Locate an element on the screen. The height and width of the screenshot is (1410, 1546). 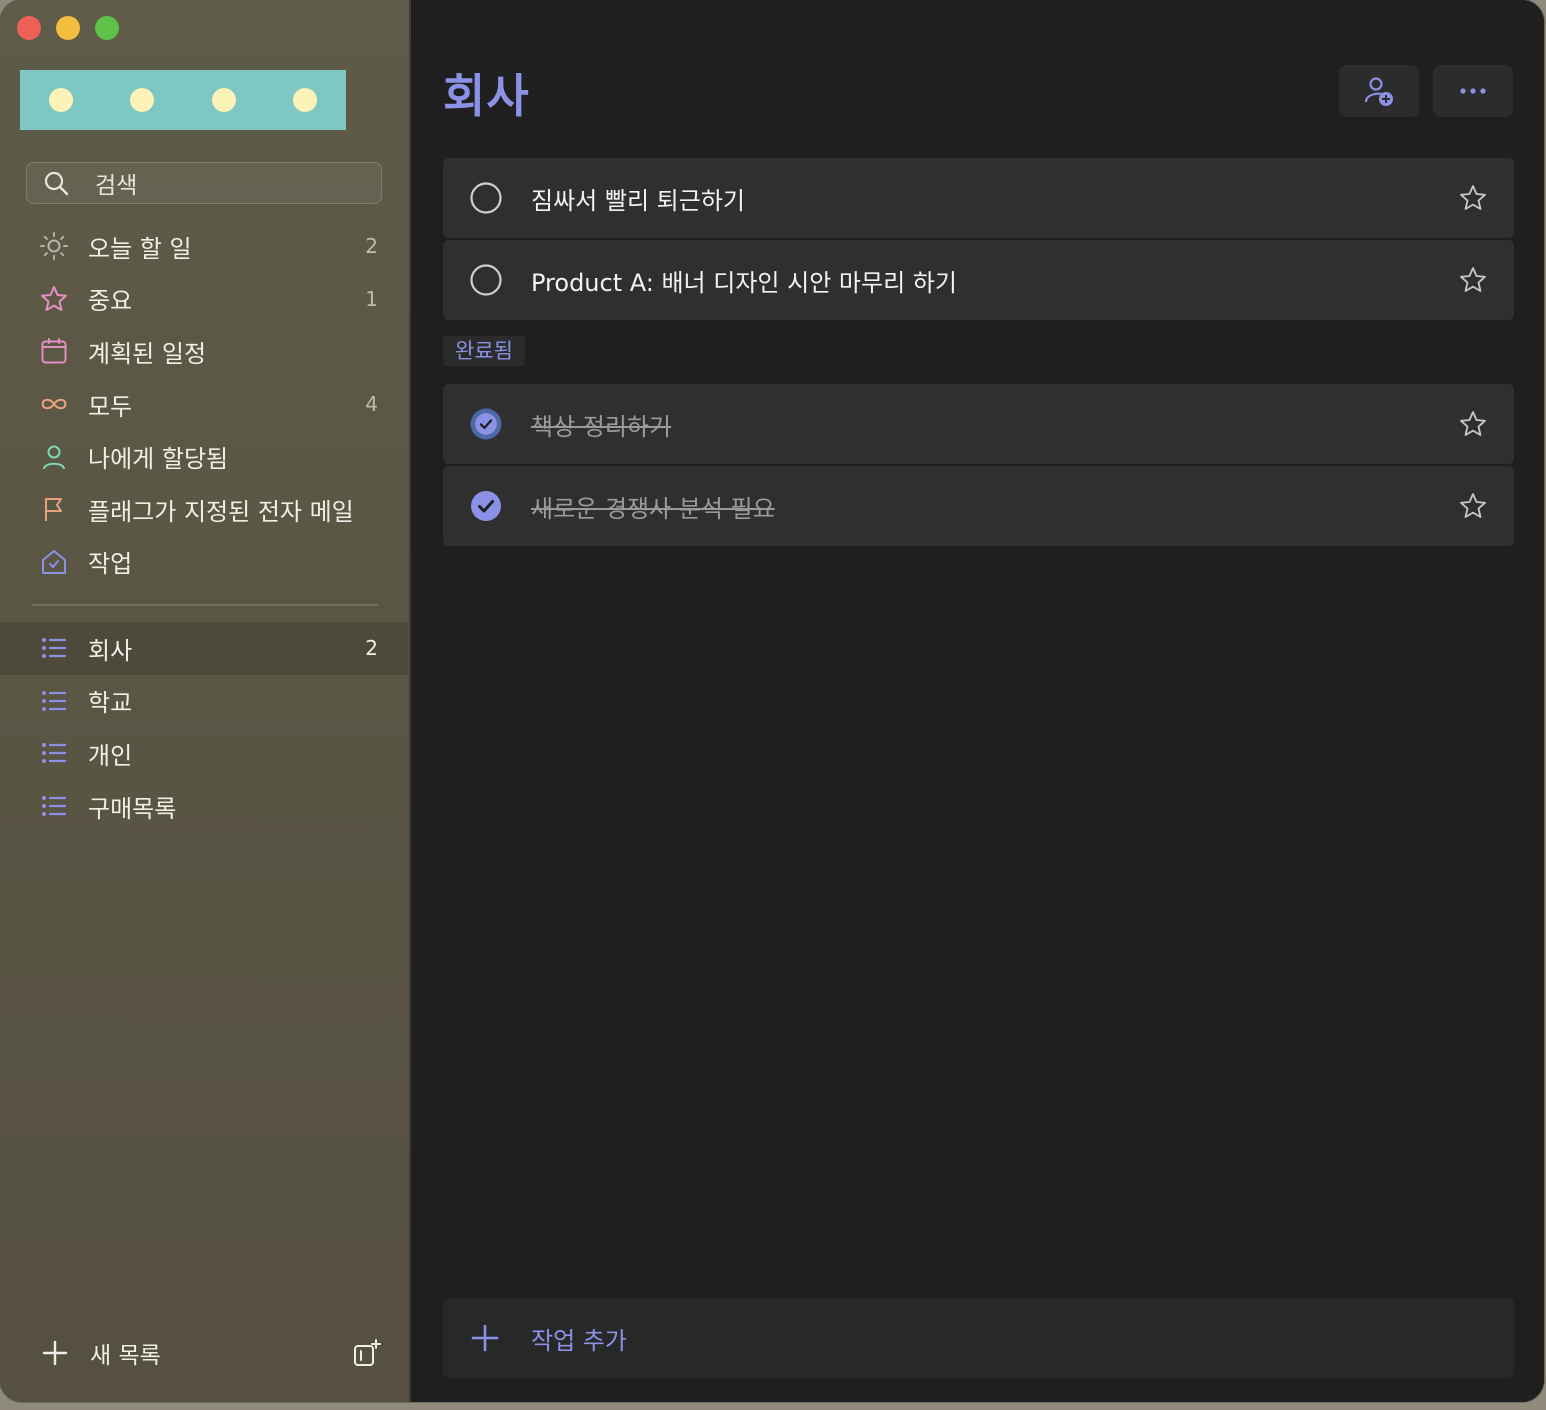
more-options-button is located at coordinates (1473, 91).